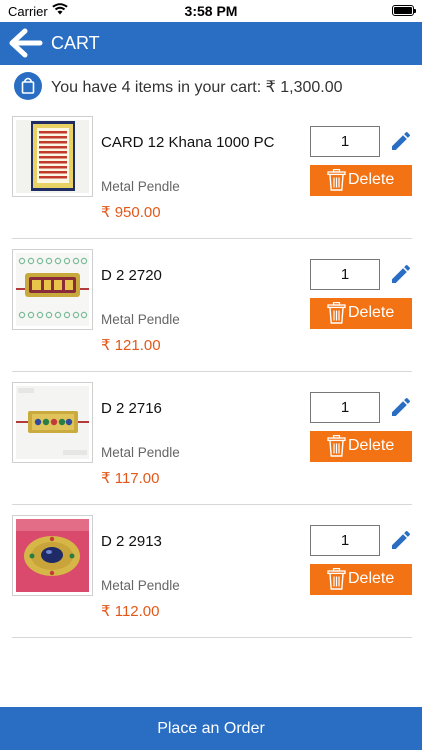  What do you see at coordinates (130, 478) in the screenshot?
I see `product-price: ₹ 117.00` at bounding box center [130, 478].